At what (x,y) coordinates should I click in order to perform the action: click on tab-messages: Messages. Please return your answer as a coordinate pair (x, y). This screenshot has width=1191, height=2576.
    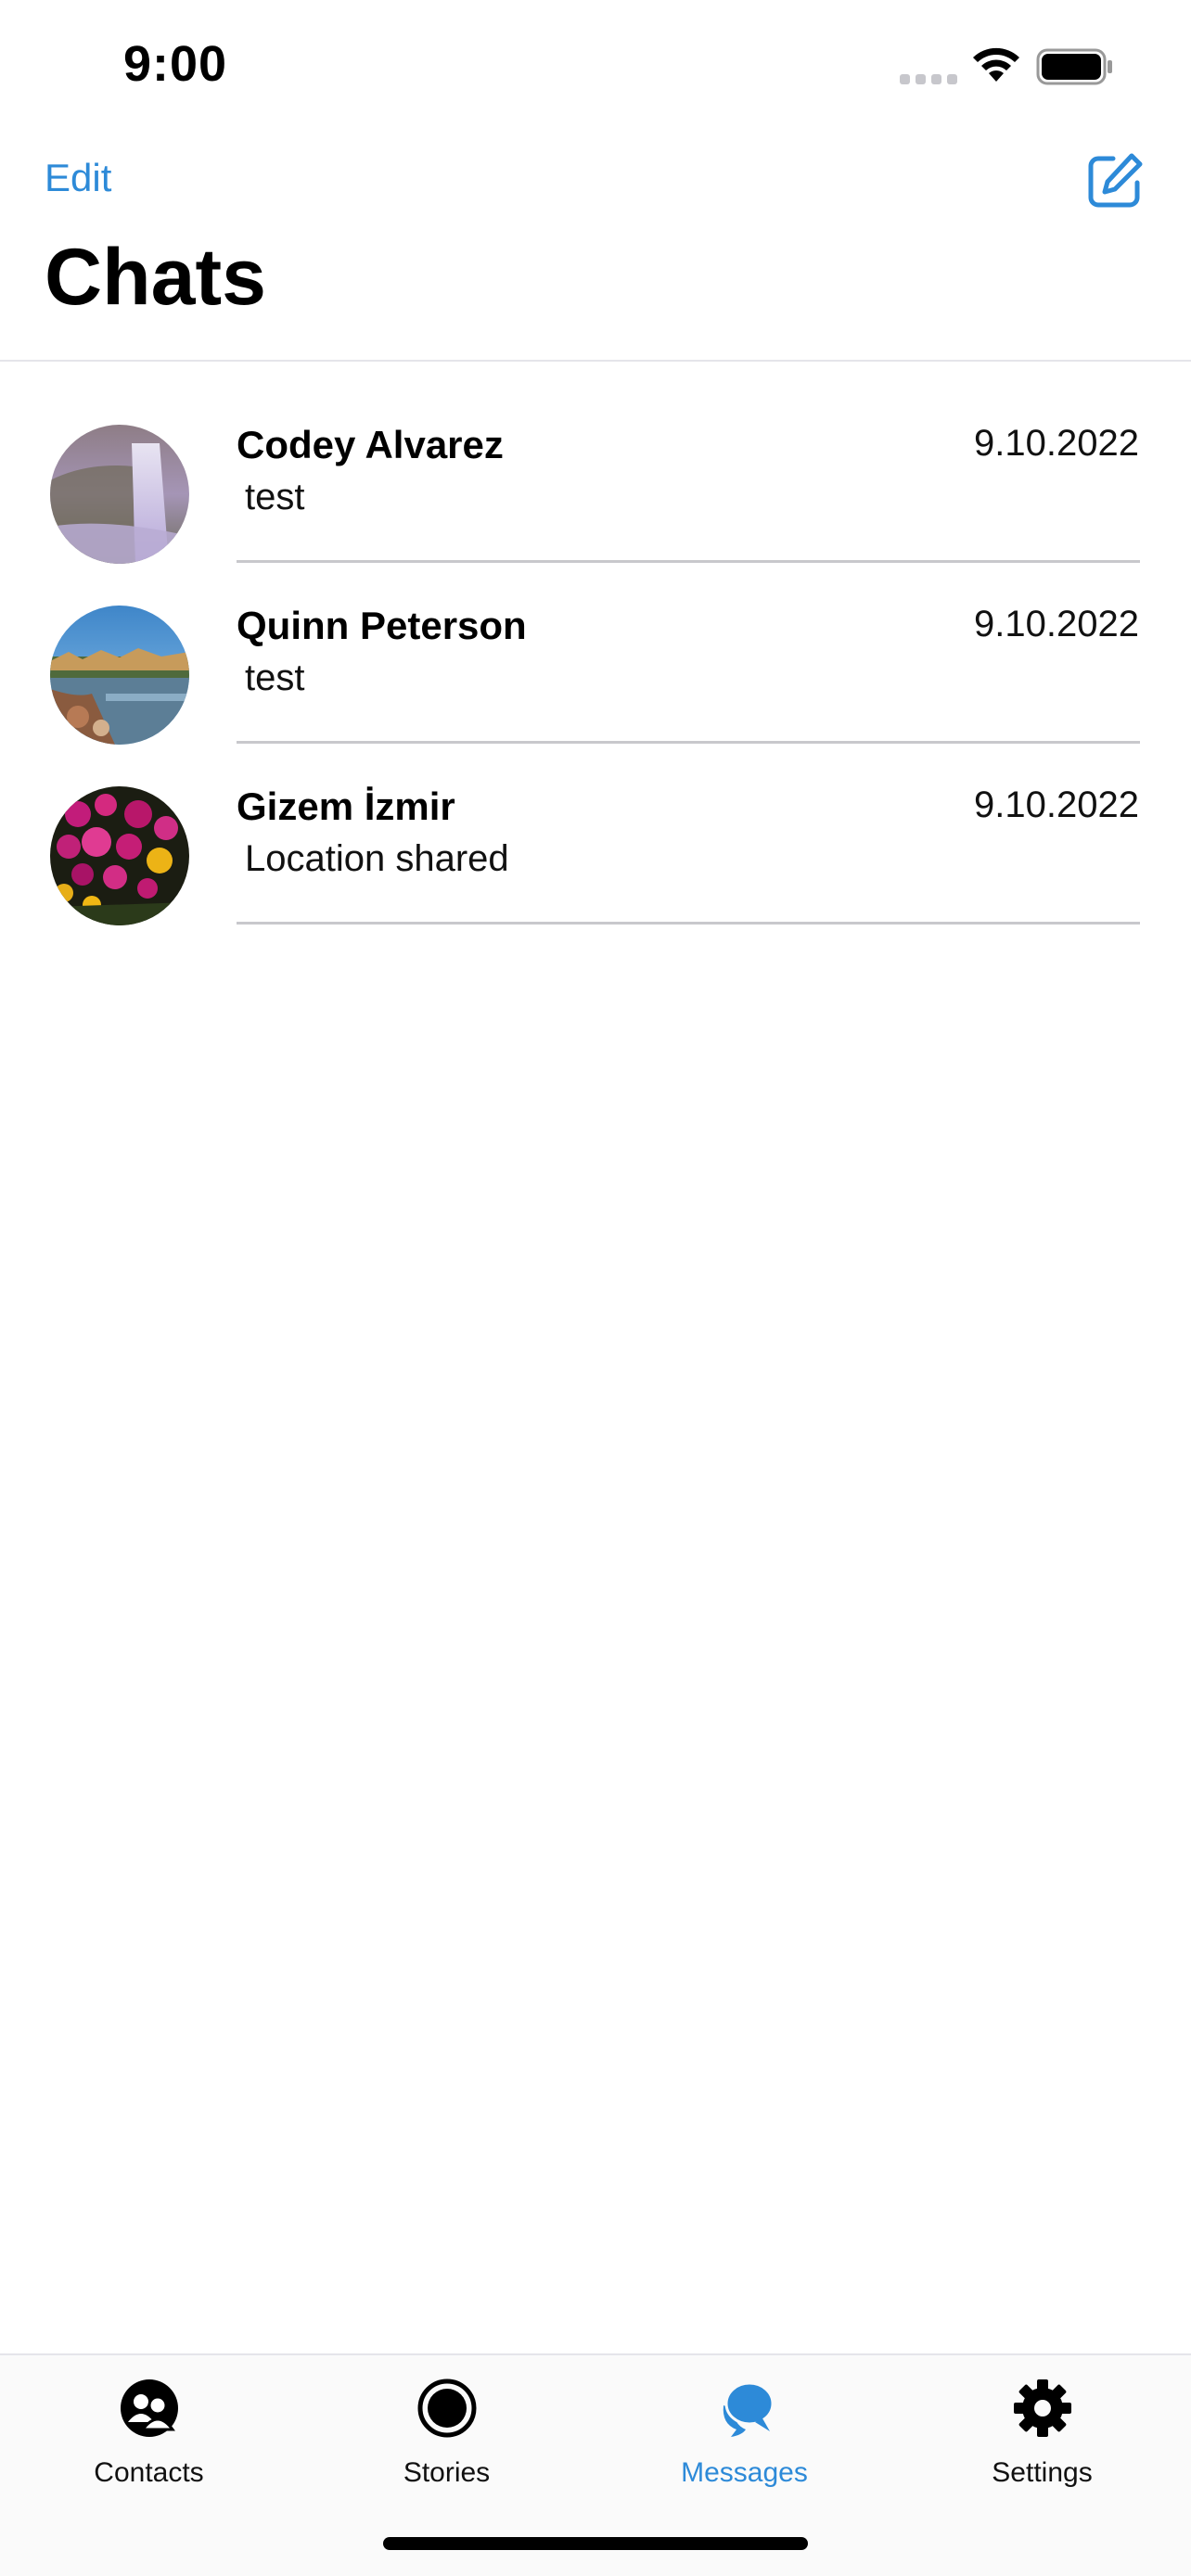
    Looking at the image, I should click on (744, 2434).